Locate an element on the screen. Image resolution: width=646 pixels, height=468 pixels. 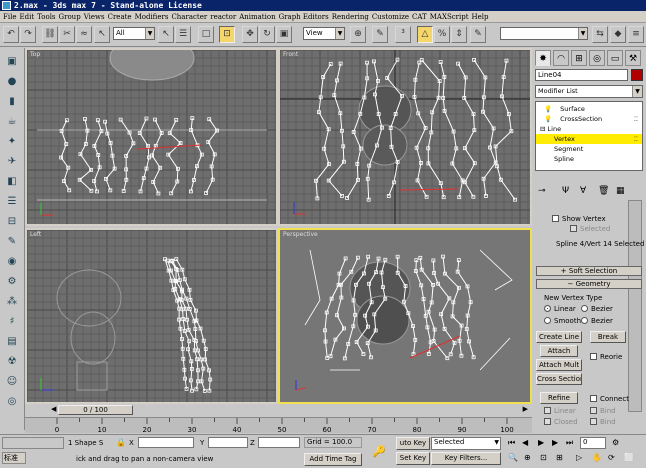
align-icon: ◆ is located at coordinates (618, 34).